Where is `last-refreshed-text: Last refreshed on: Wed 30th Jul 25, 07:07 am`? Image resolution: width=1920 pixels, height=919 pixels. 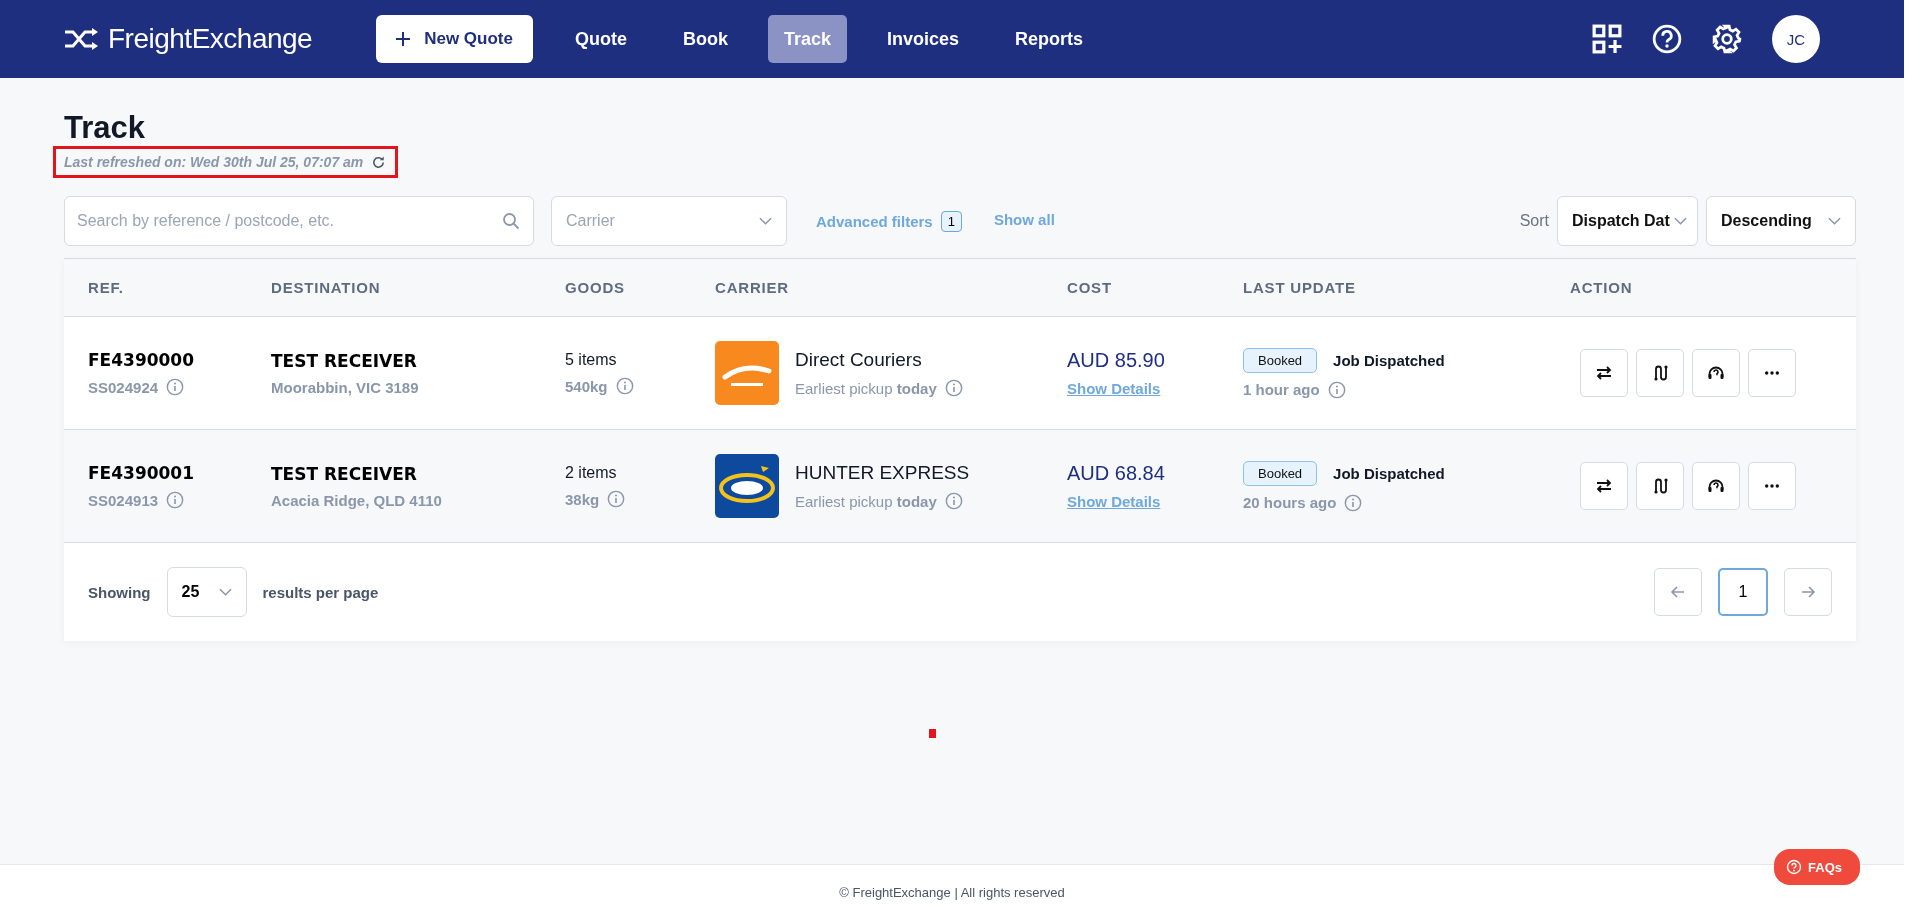 last-refreshed-text: Last refreshed on: Wed 30th Jul 25, 07:07 am is located at coordinates (214, 162).